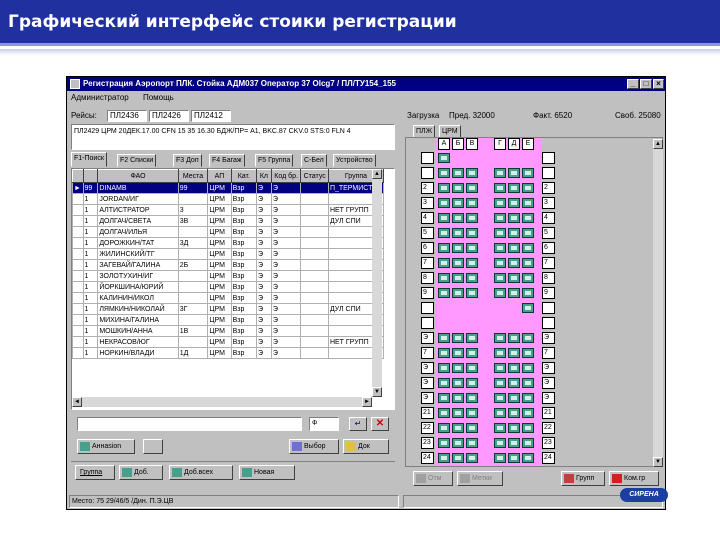 The image size is (720, 540). Describe the element at coordinates (267, 472) in the screenshot. I see `new-button: Новая` at that location.